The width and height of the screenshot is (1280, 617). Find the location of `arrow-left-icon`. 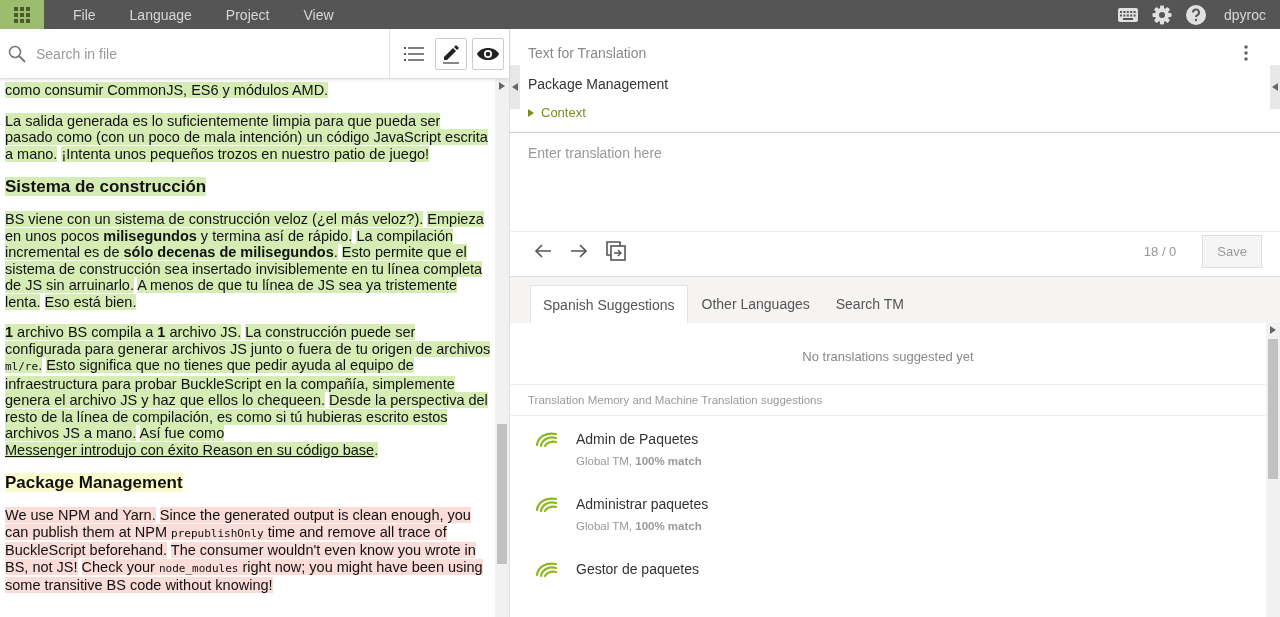

arrow-left-icon is located at coordinates (543, 251).